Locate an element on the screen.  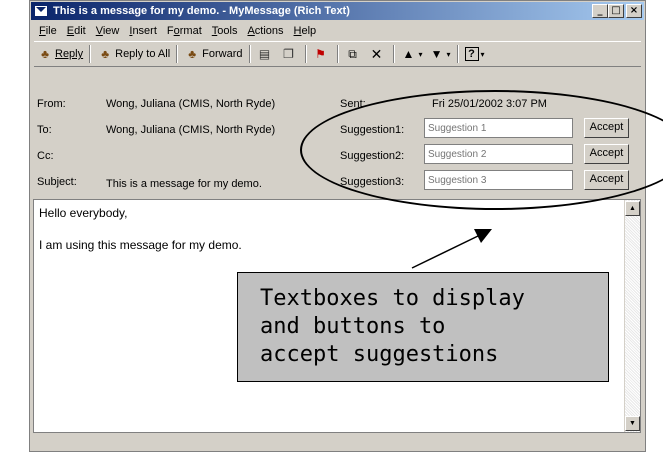
up-arrow-icon: ▲ is located at coordinates (408, 54).